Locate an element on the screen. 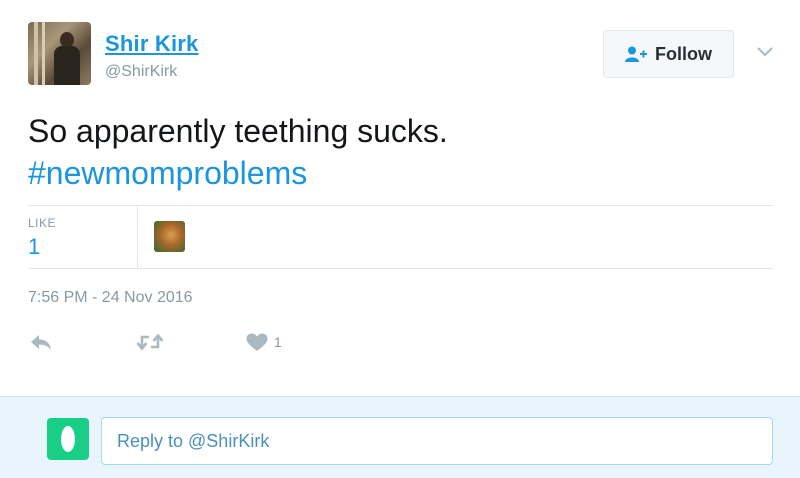 This screenshot has width=800, height=478. like-stat-count: 1 is located at coordinates (34, 247).